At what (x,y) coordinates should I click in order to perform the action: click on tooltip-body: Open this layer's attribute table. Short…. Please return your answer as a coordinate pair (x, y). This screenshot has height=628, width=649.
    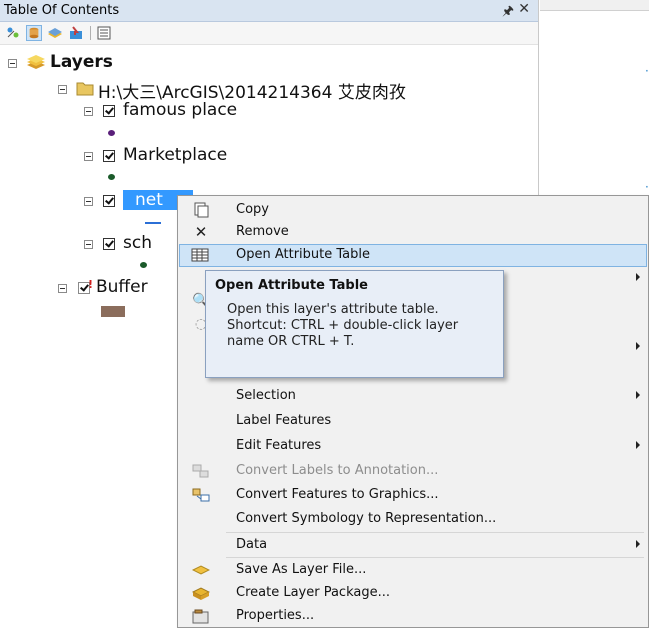
    Looking at the image, I should click on (343, 325).